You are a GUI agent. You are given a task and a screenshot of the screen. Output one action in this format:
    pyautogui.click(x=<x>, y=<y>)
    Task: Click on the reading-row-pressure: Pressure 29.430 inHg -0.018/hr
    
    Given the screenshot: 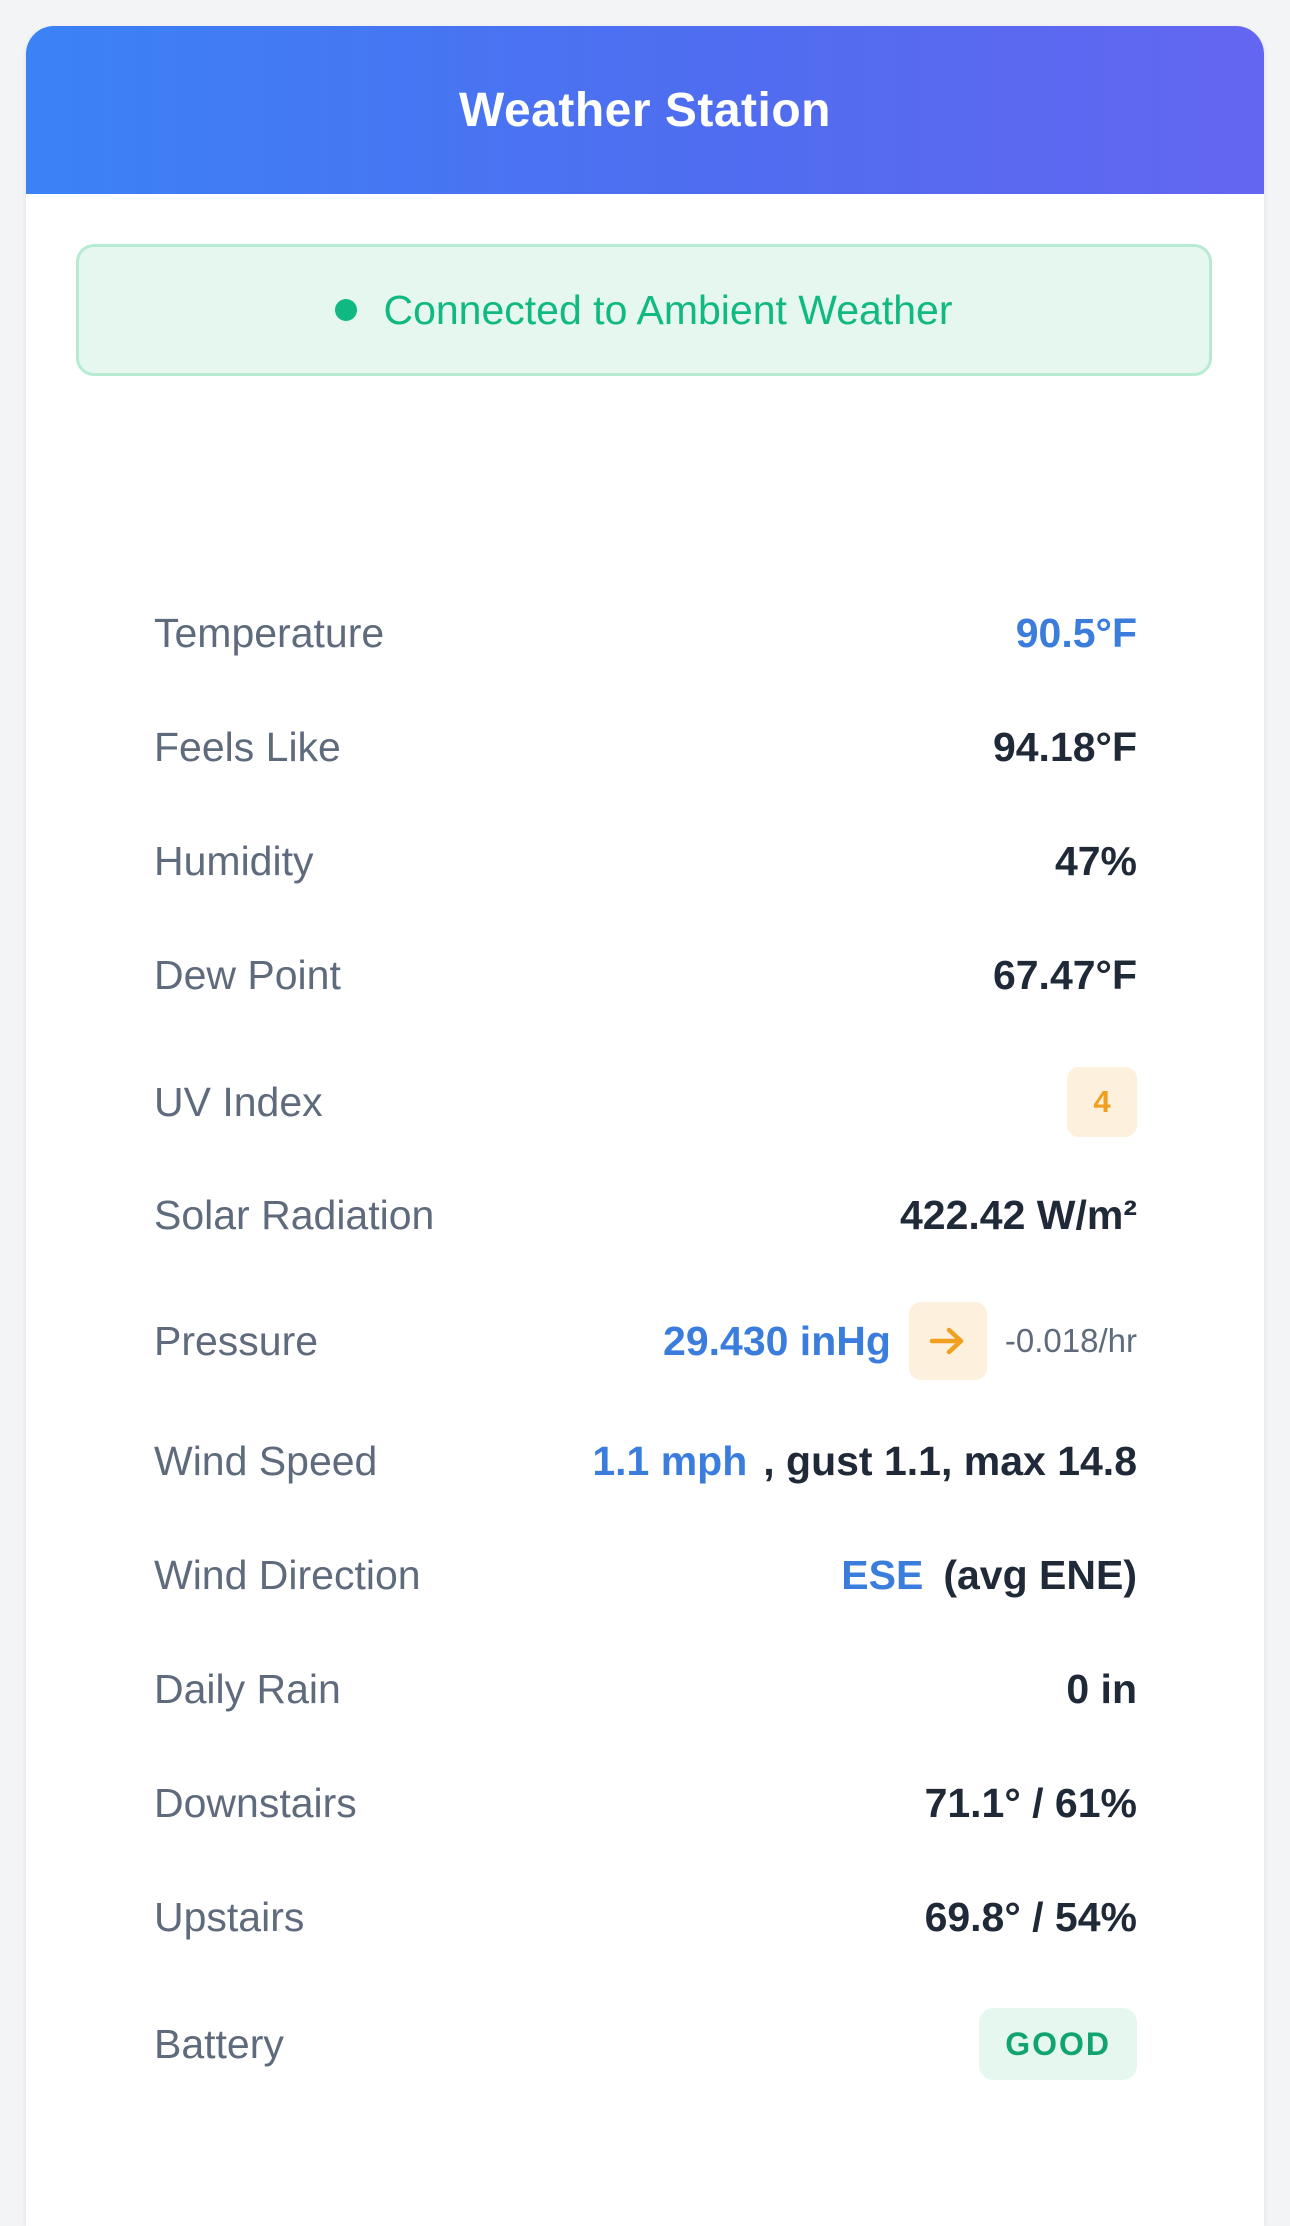 What is the action you would take?
    pyautogui.click(x=645, y=1341)
    